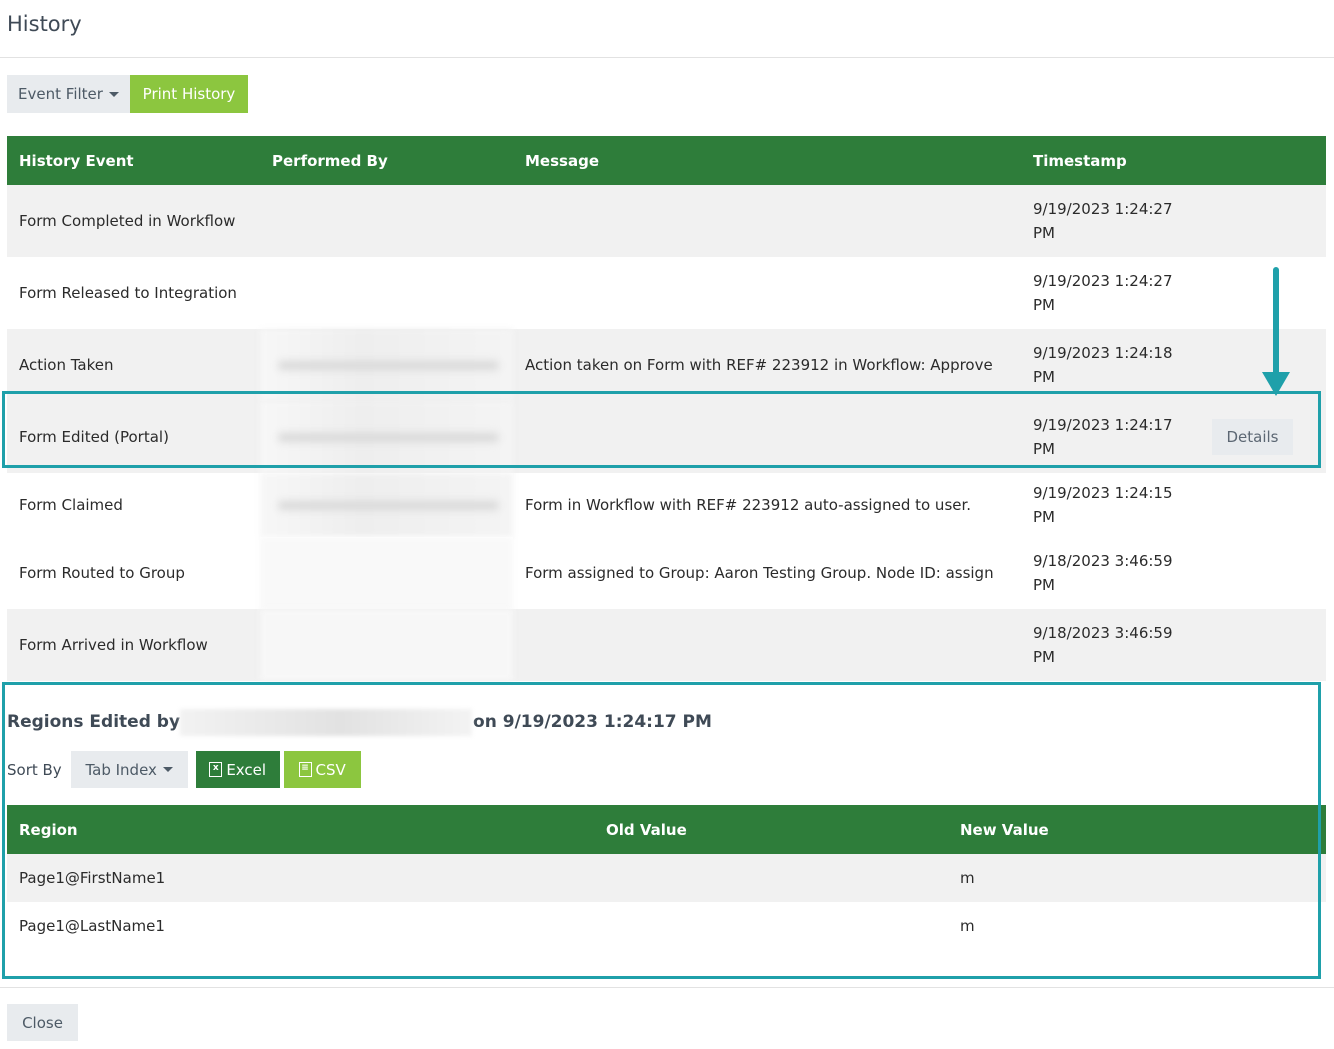 The width and height of the screenshot is (1334, 1049). I want to click on col-new-value: New Value, so click(1137, 829).